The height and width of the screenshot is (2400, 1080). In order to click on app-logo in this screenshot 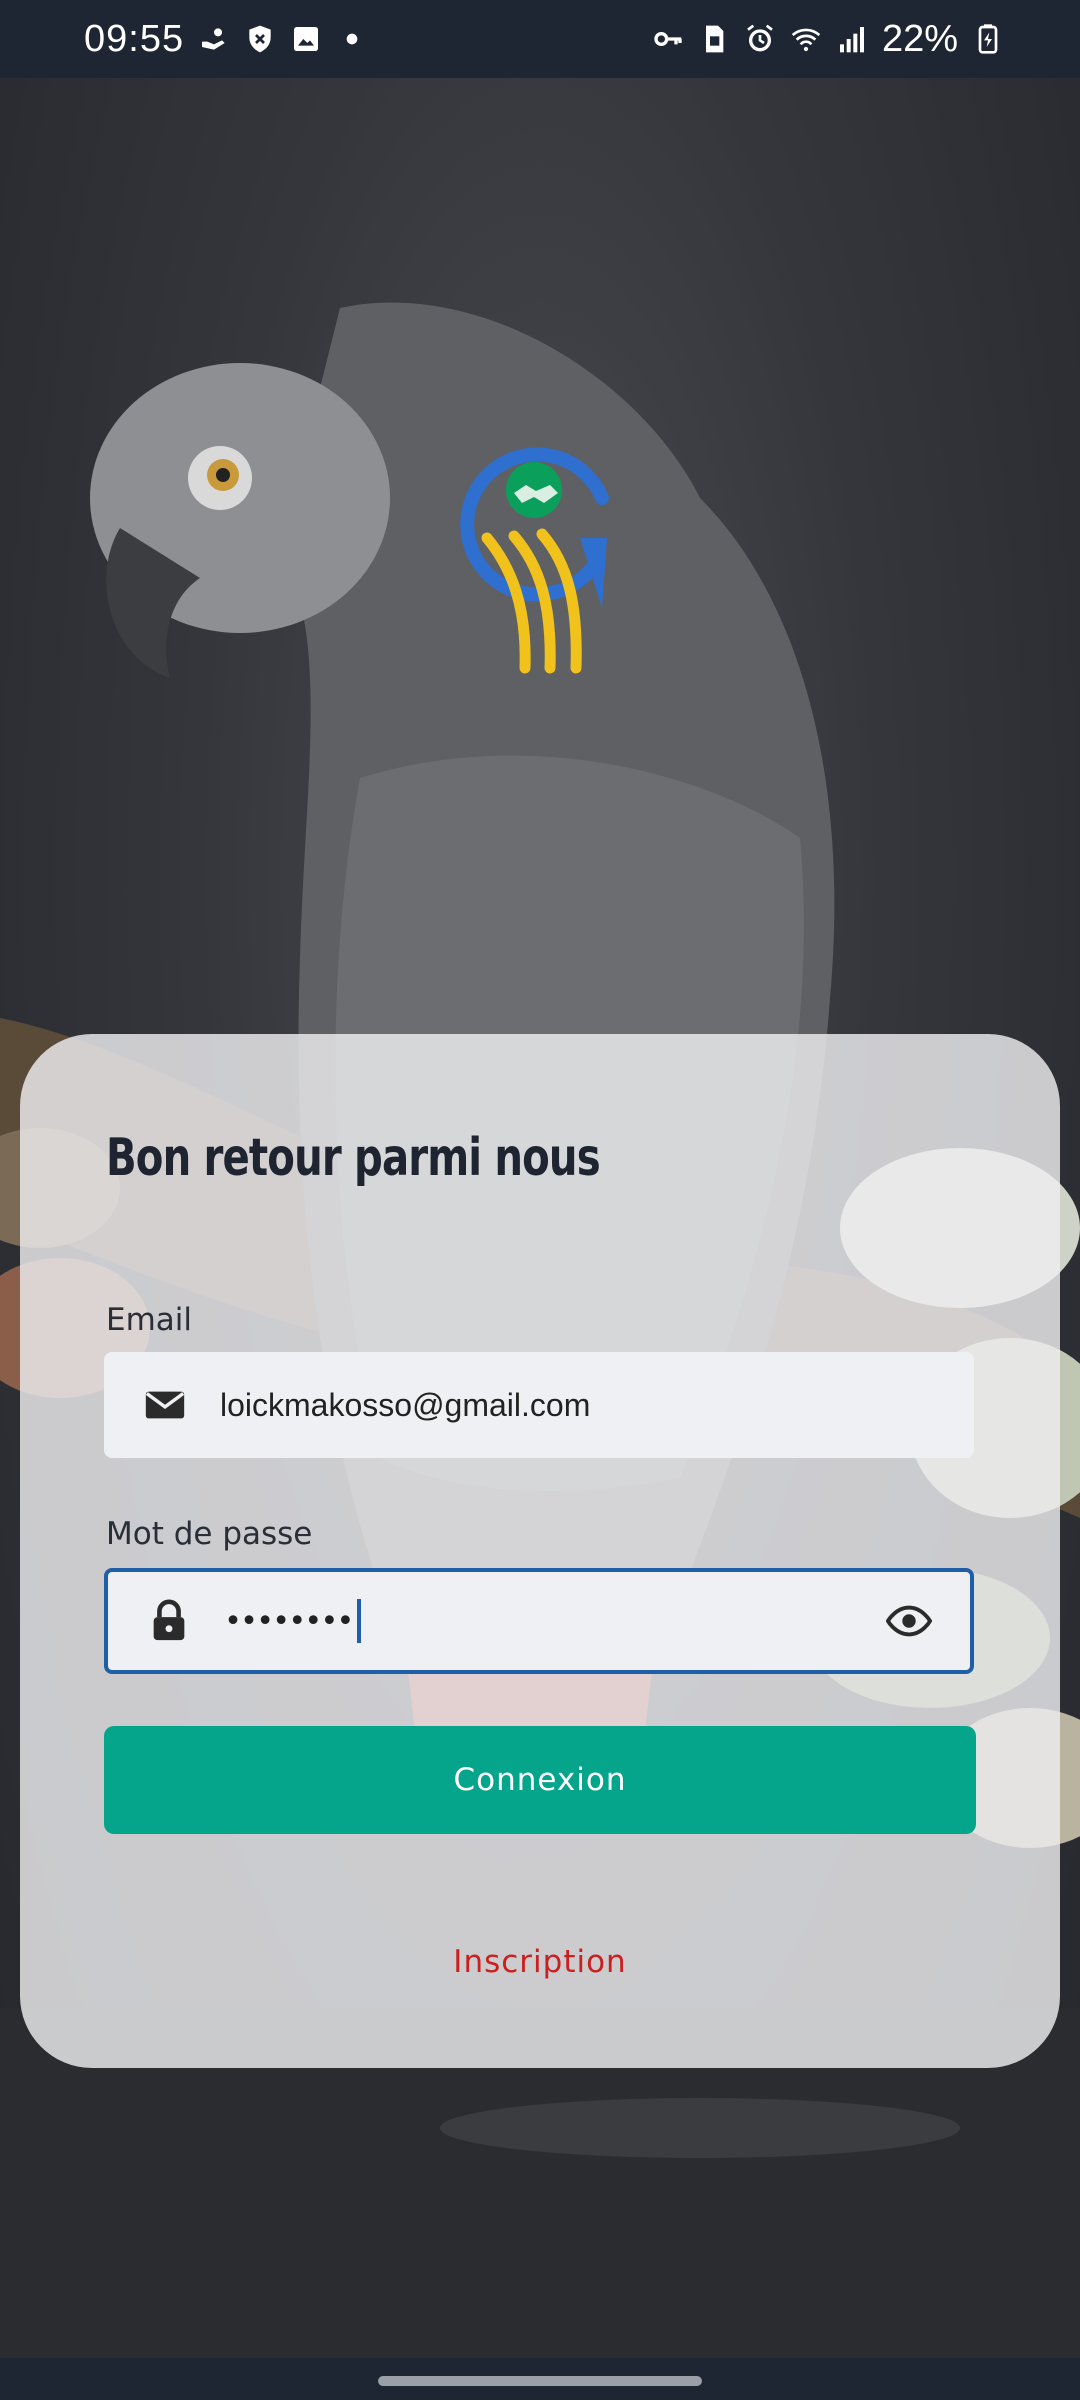, I will do `click(537, 558)`.